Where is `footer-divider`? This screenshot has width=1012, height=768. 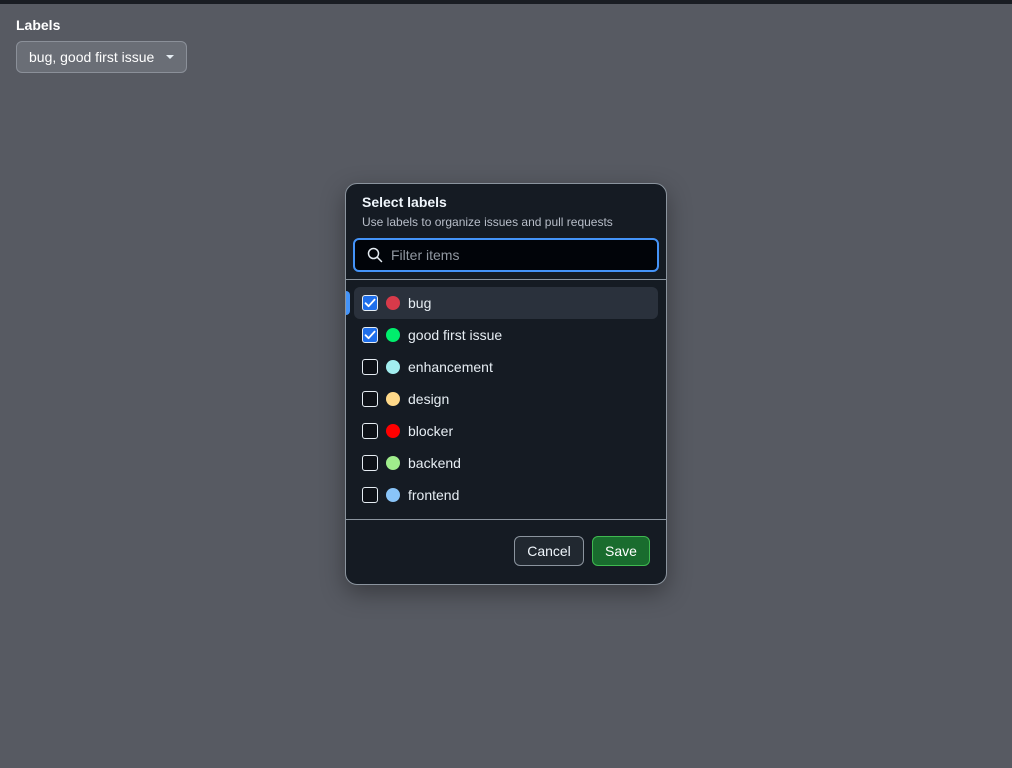
footer-divider is located at coordinates (506, 519).